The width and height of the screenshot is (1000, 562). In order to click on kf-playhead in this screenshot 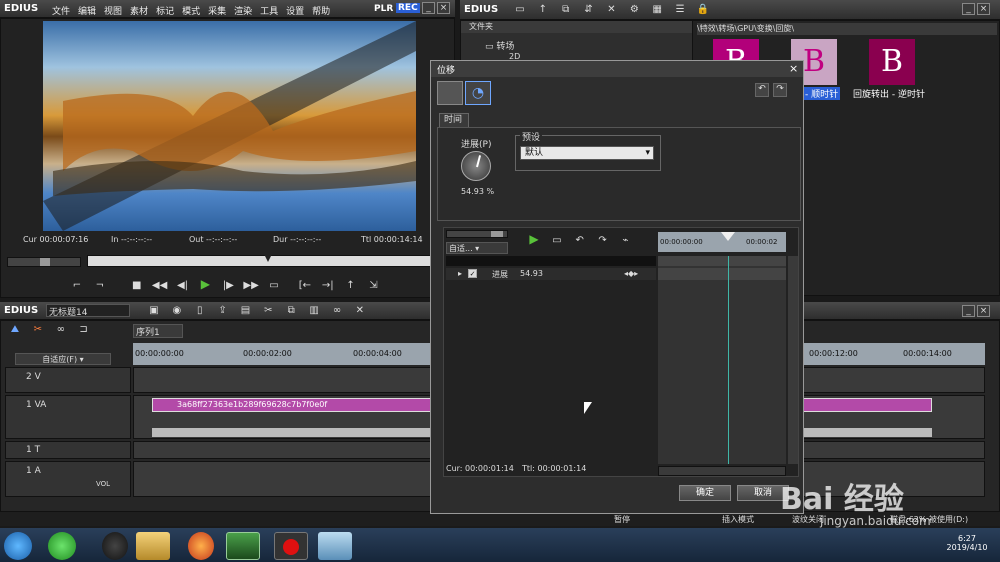, I will do `click(728, 236)`.